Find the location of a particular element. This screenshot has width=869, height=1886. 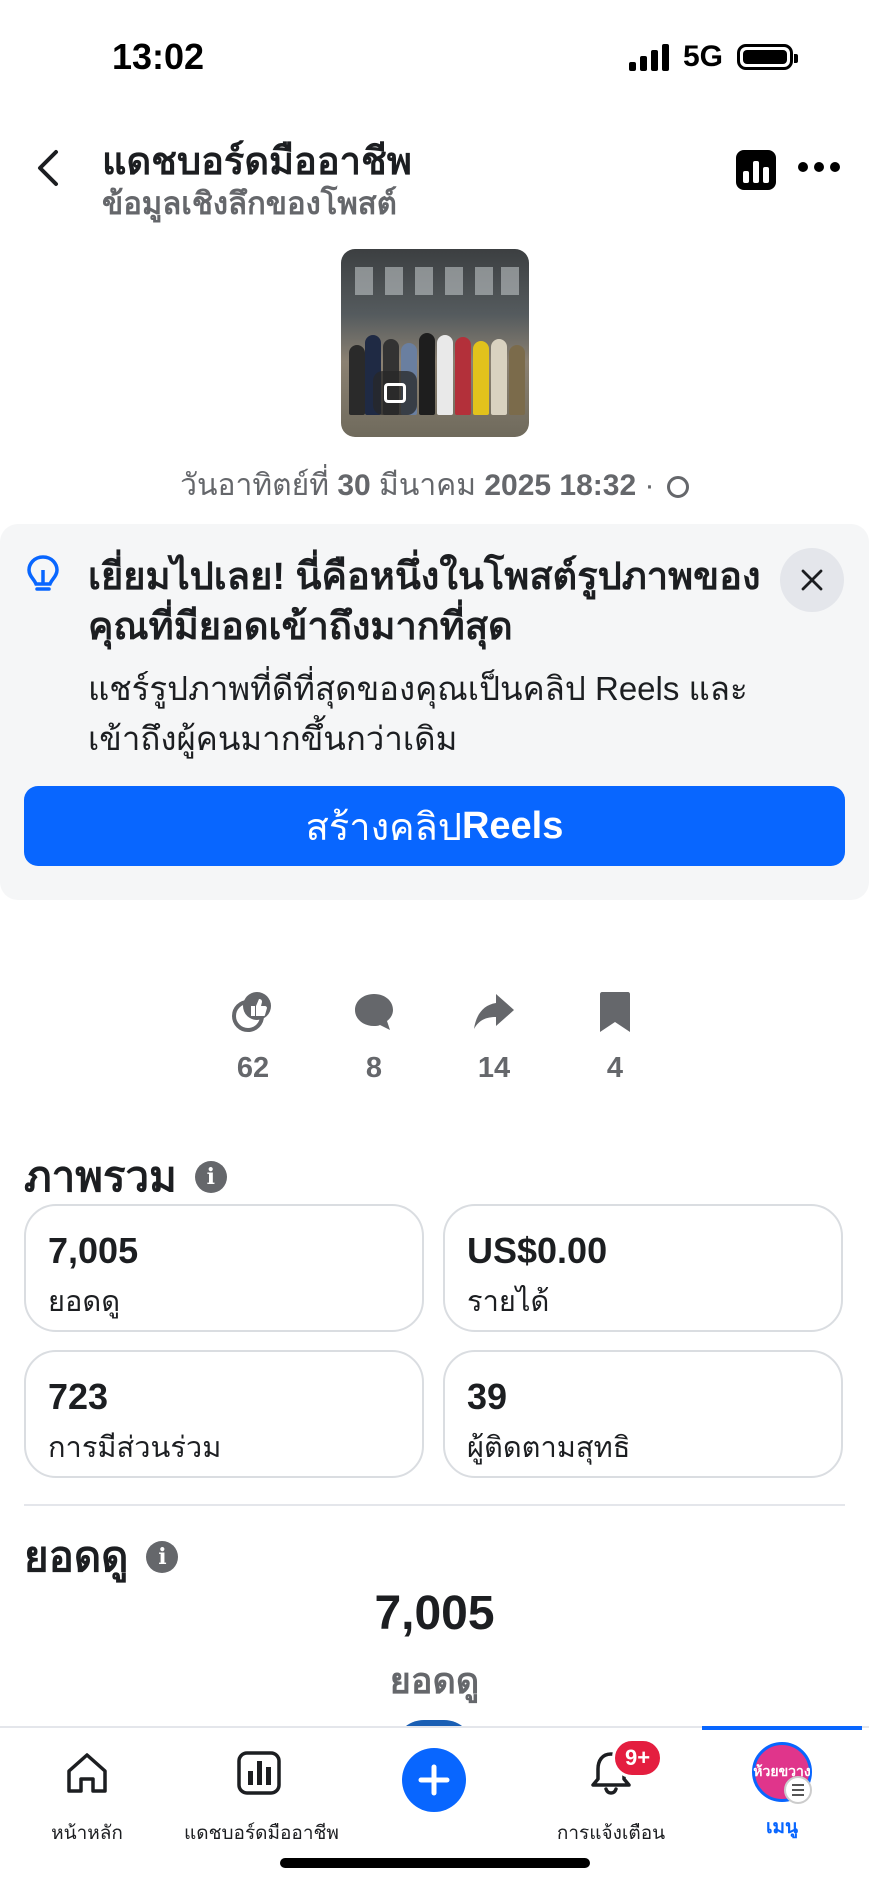

home-icon is located at coordinates (87, 1773).